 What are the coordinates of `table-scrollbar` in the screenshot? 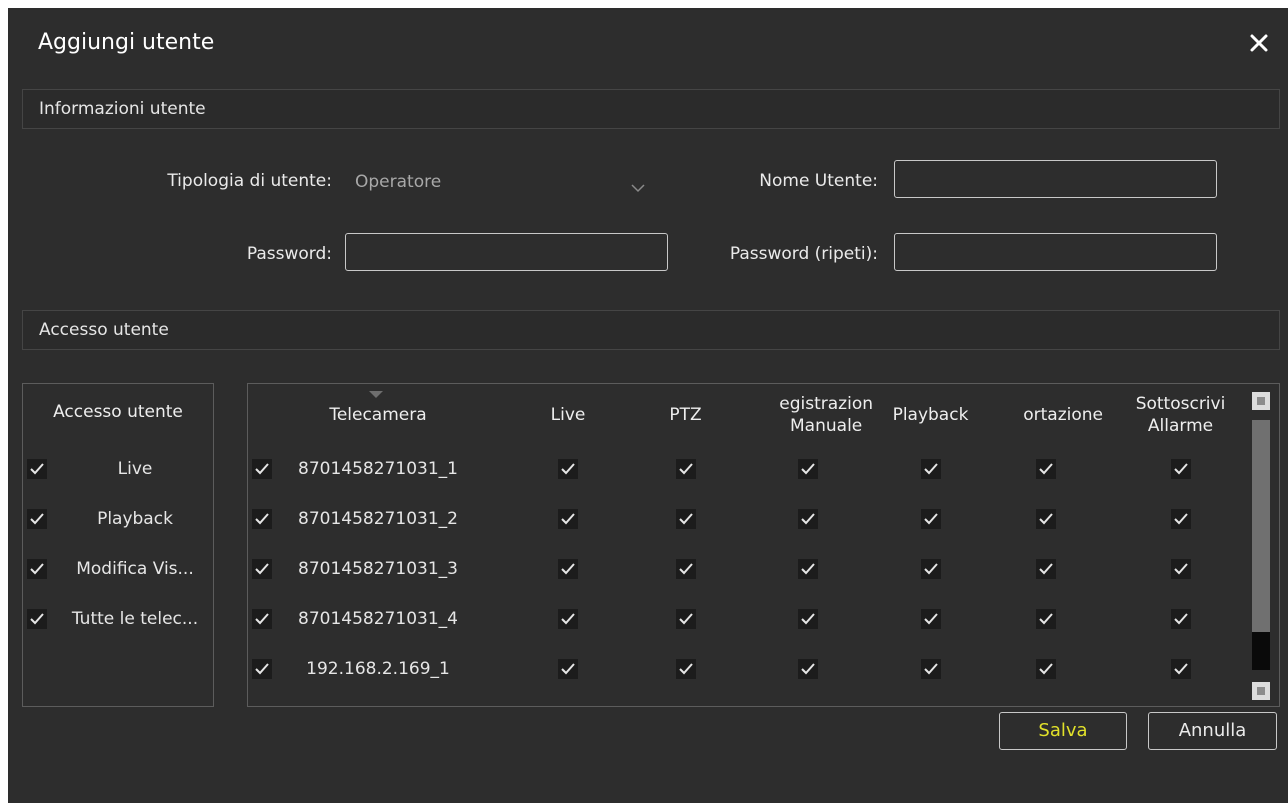 It's located at (1261, 546).